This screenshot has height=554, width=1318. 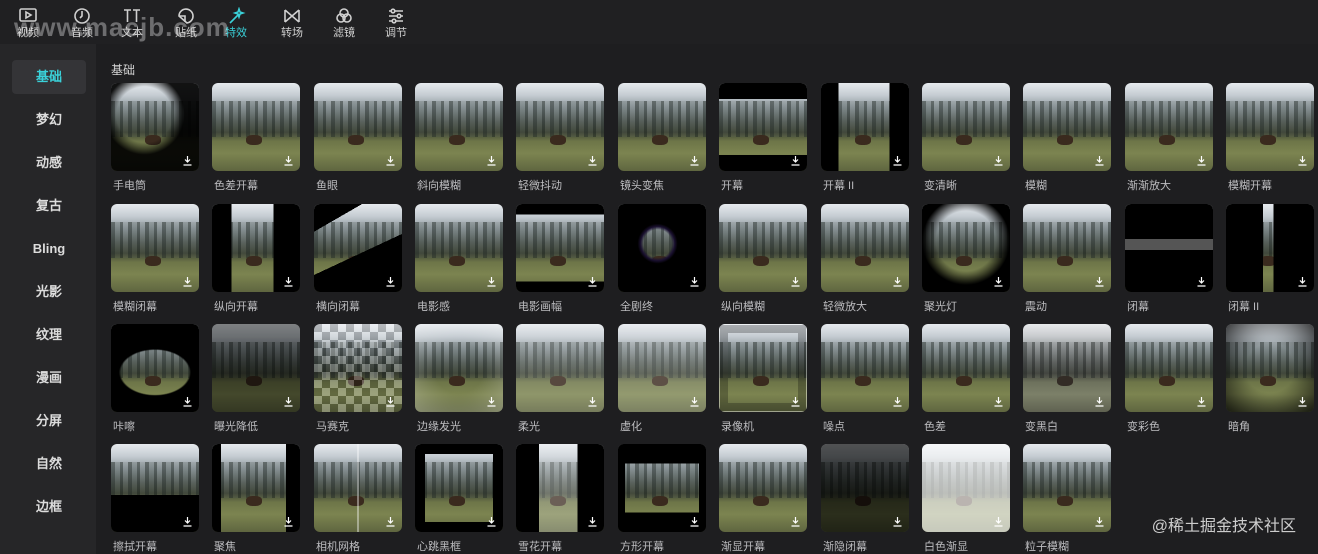 I want to click on footer-watermark: @稀土掘金技术社区, so click(x=1223, y=526).